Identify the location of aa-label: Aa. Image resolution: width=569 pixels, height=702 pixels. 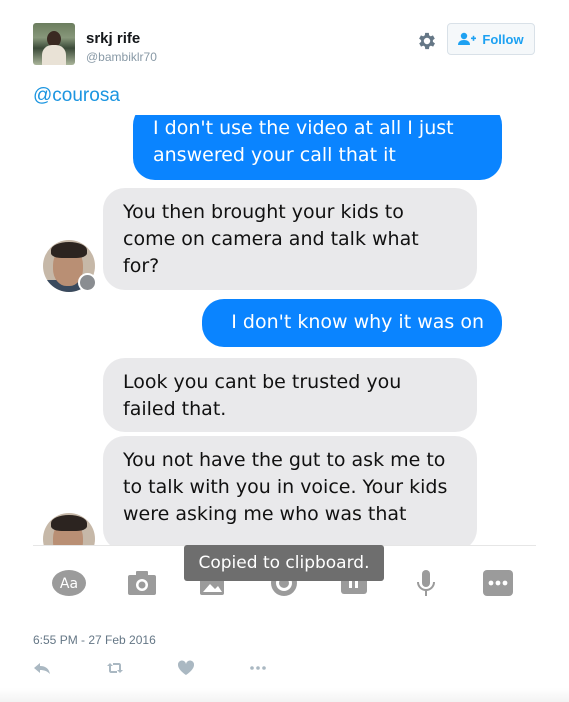
(69, 584).